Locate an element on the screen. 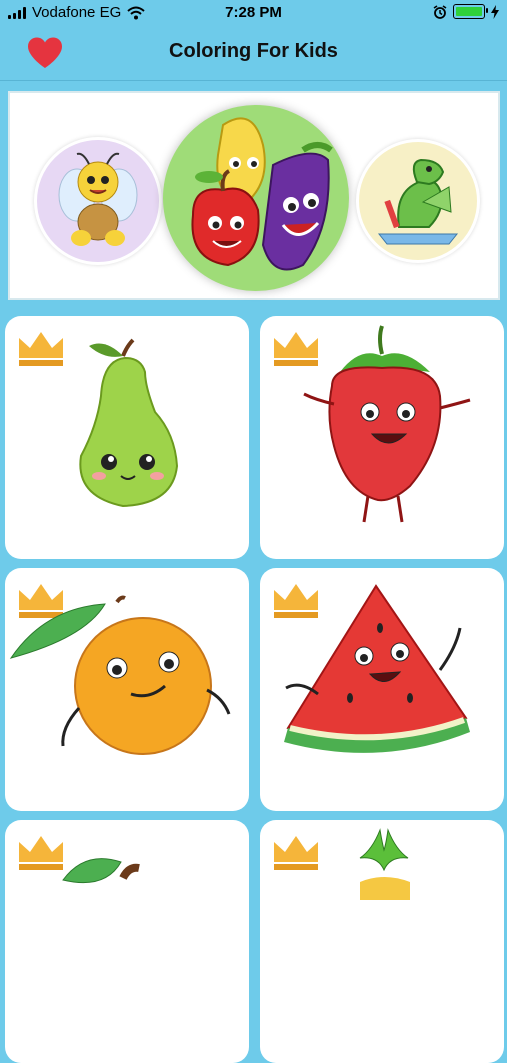  battery-icon is located at coordinates (470, 11).